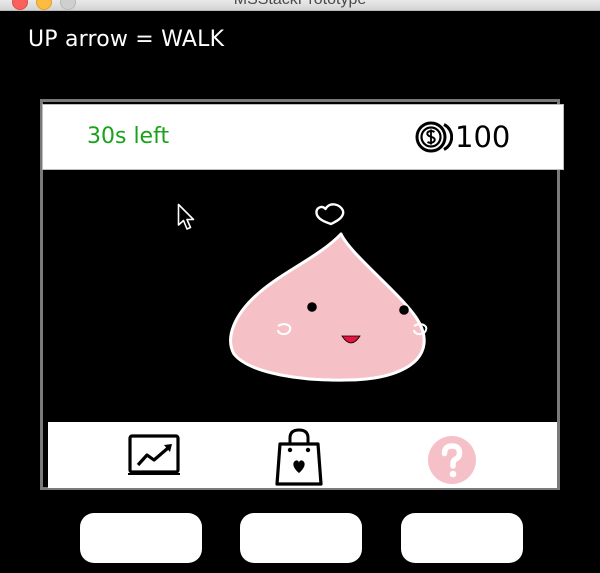  I want to click on window-title-bar: MSStackPrototype, so click(300, 5).